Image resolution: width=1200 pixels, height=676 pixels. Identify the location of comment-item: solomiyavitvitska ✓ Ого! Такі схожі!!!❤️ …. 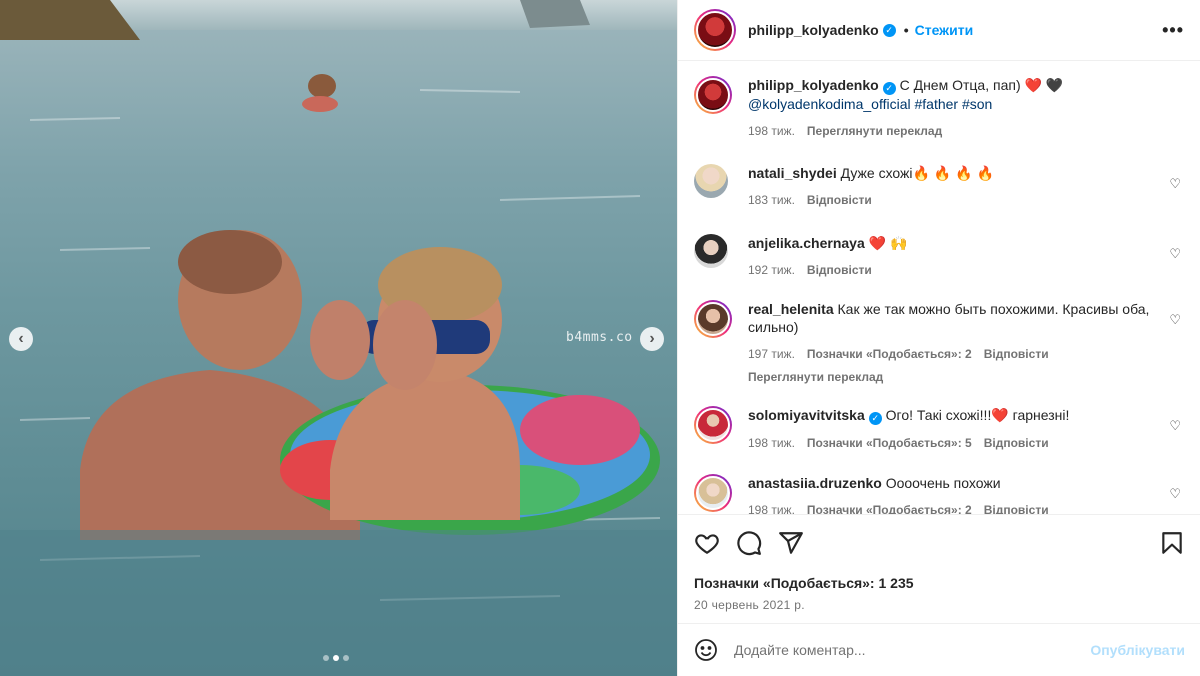
(939, 429).